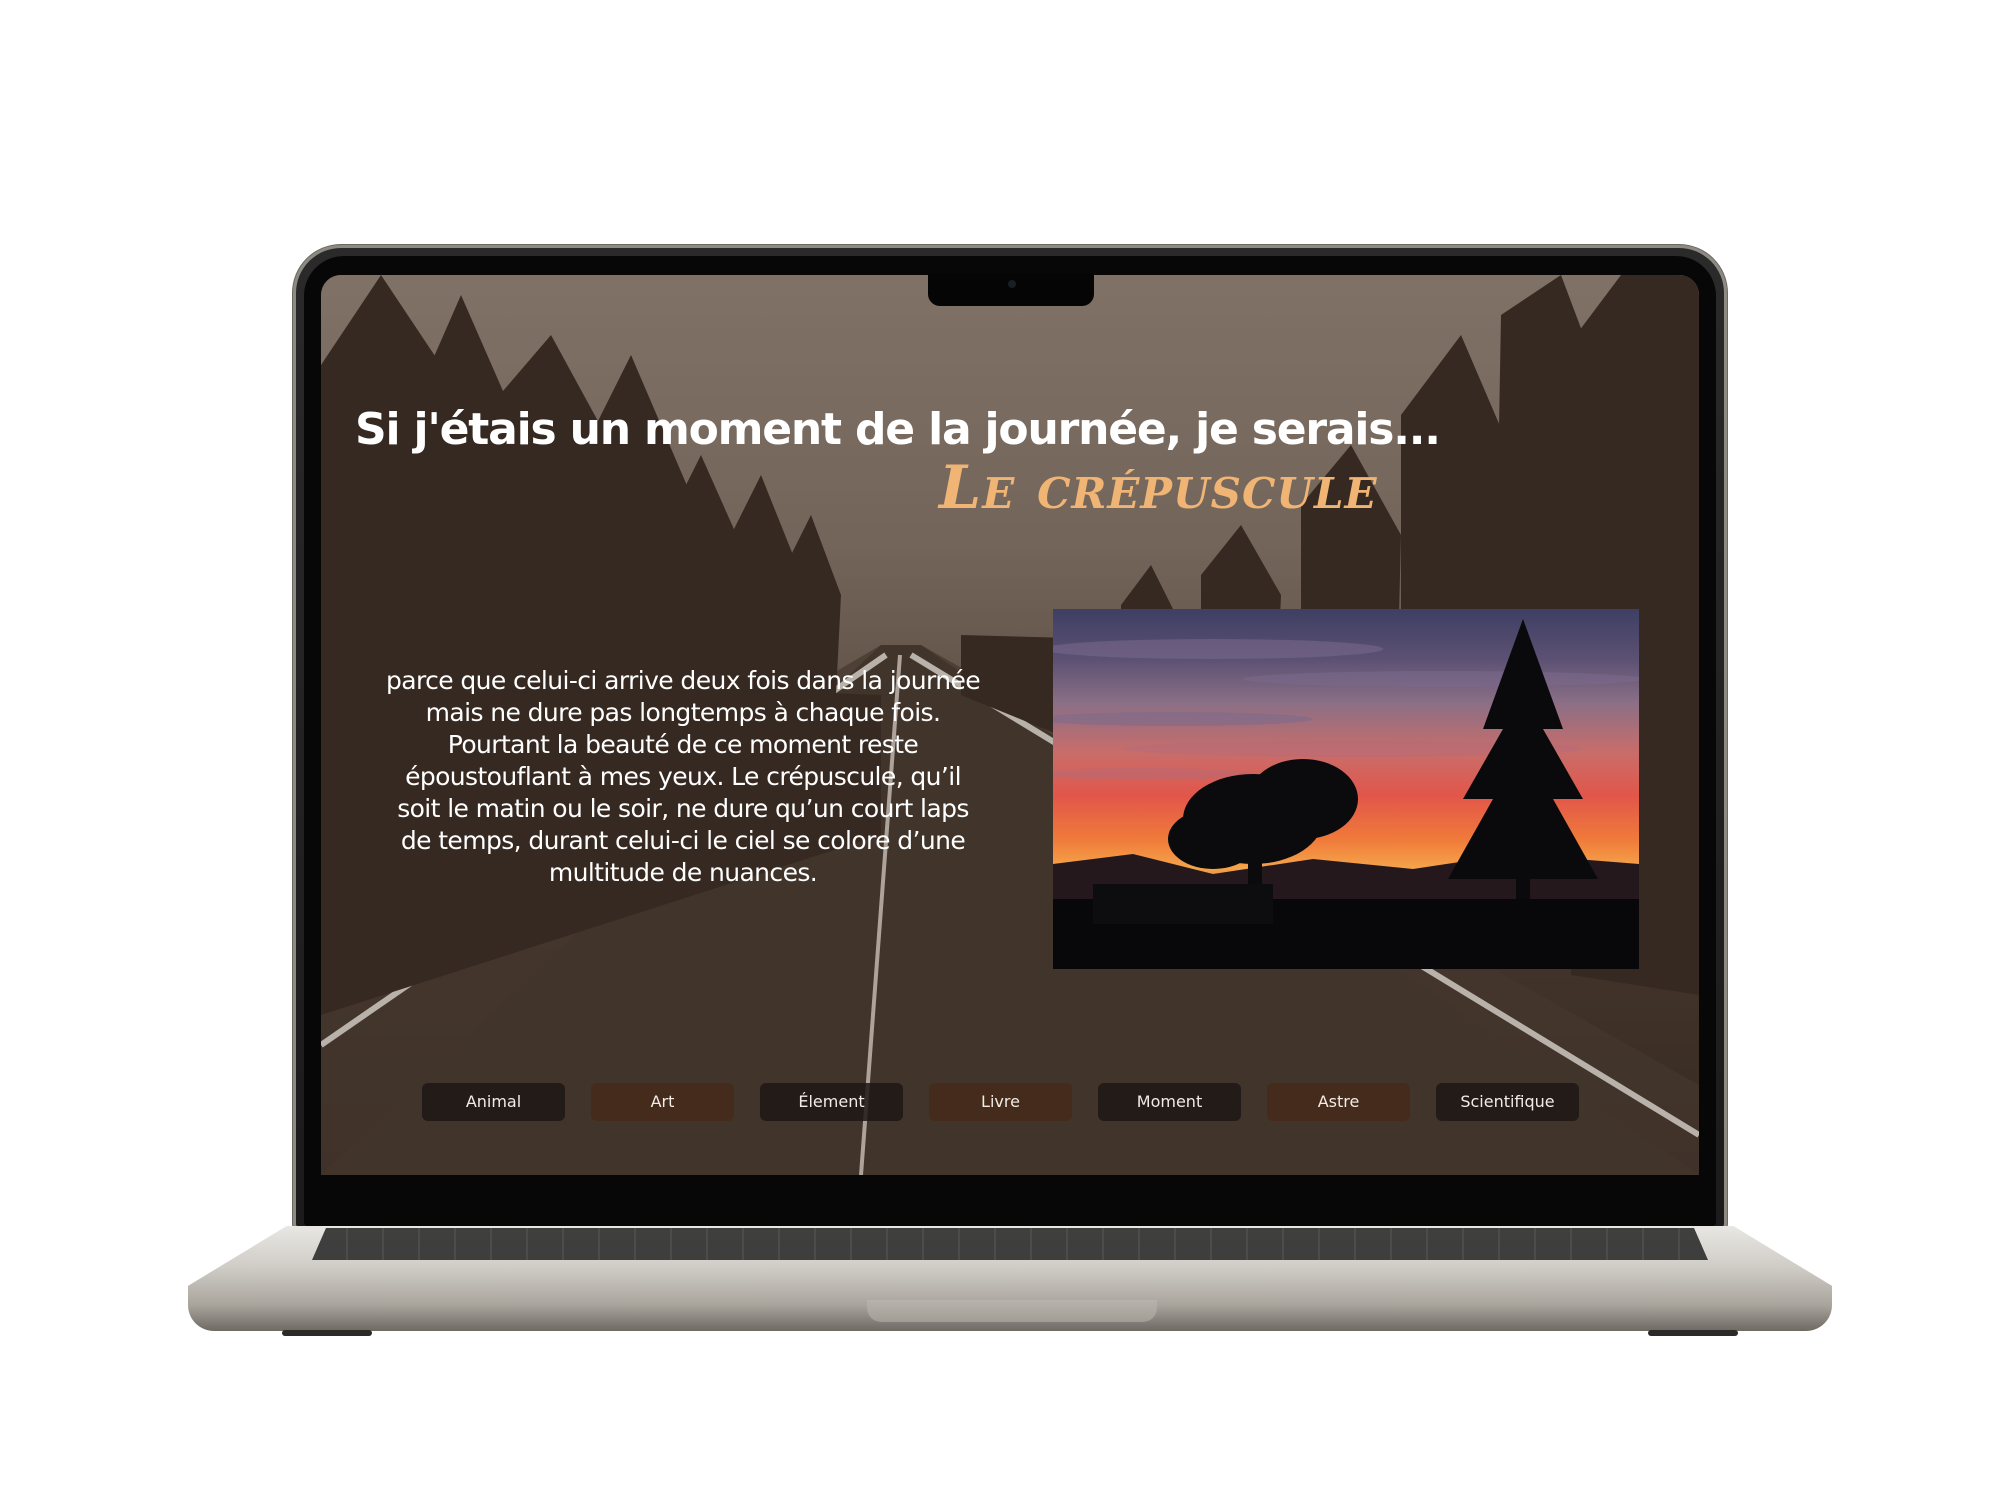 The image size is (2000, 1500). I want to click on nav-button-livre: Livre, so click(1000, 1102).